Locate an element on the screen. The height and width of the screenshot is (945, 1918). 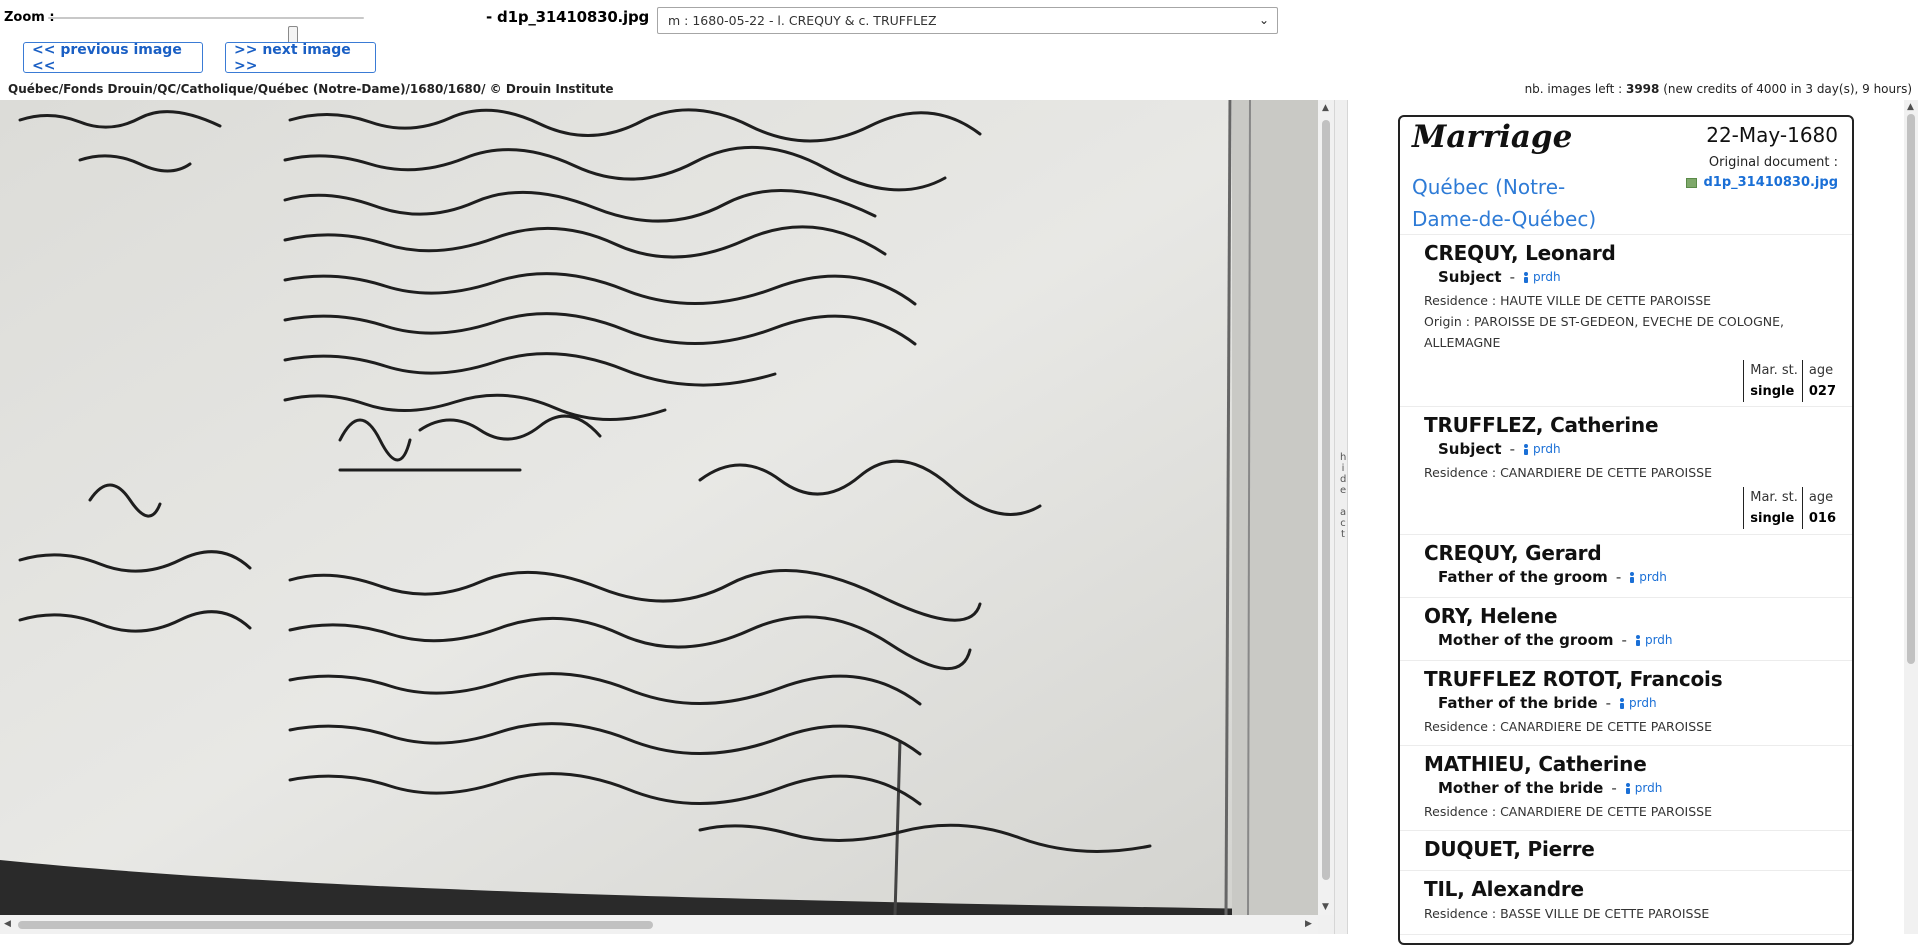
image-filename: - d1p_31410830.jpg is located at coordinates (568, 17).